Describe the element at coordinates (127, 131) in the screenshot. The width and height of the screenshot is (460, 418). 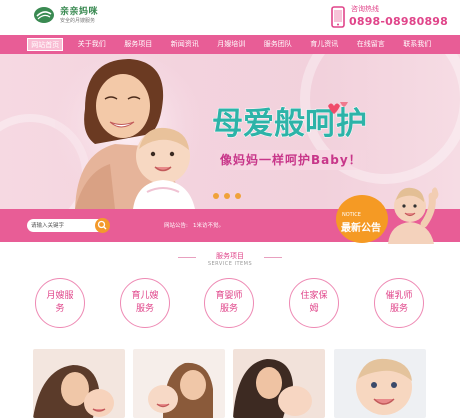
I see `mother-baby-image` at that location.